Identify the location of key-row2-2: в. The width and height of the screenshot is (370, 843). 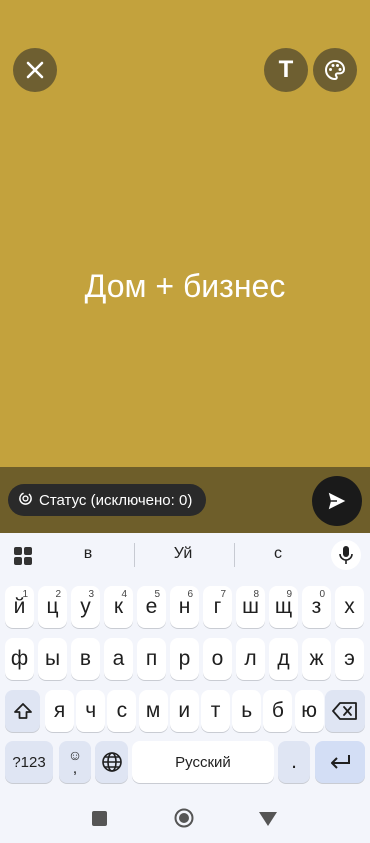
(85, 659).